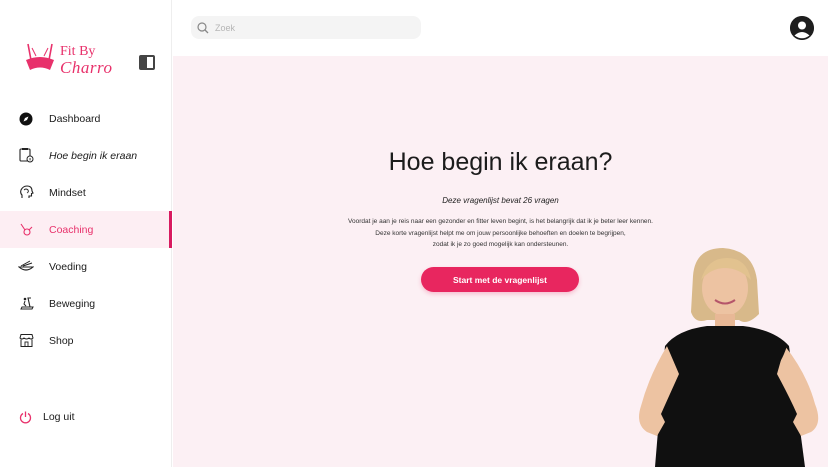  Describe the element at coordinates (71, 229) in the screenshot. I see `sidebar-item-label: Coaching` at that location.